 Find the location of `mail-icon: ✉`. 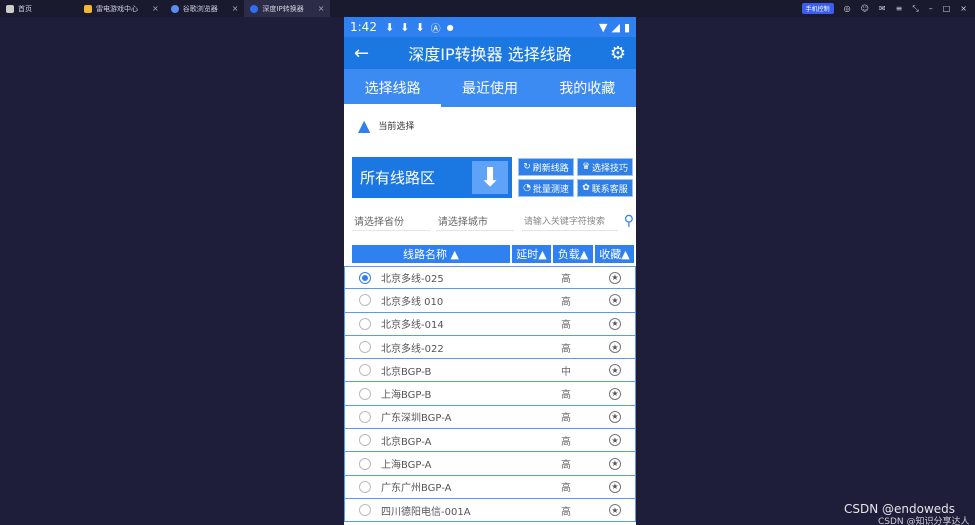

mail-icon: ✉ is located at coordinates (882, 8).